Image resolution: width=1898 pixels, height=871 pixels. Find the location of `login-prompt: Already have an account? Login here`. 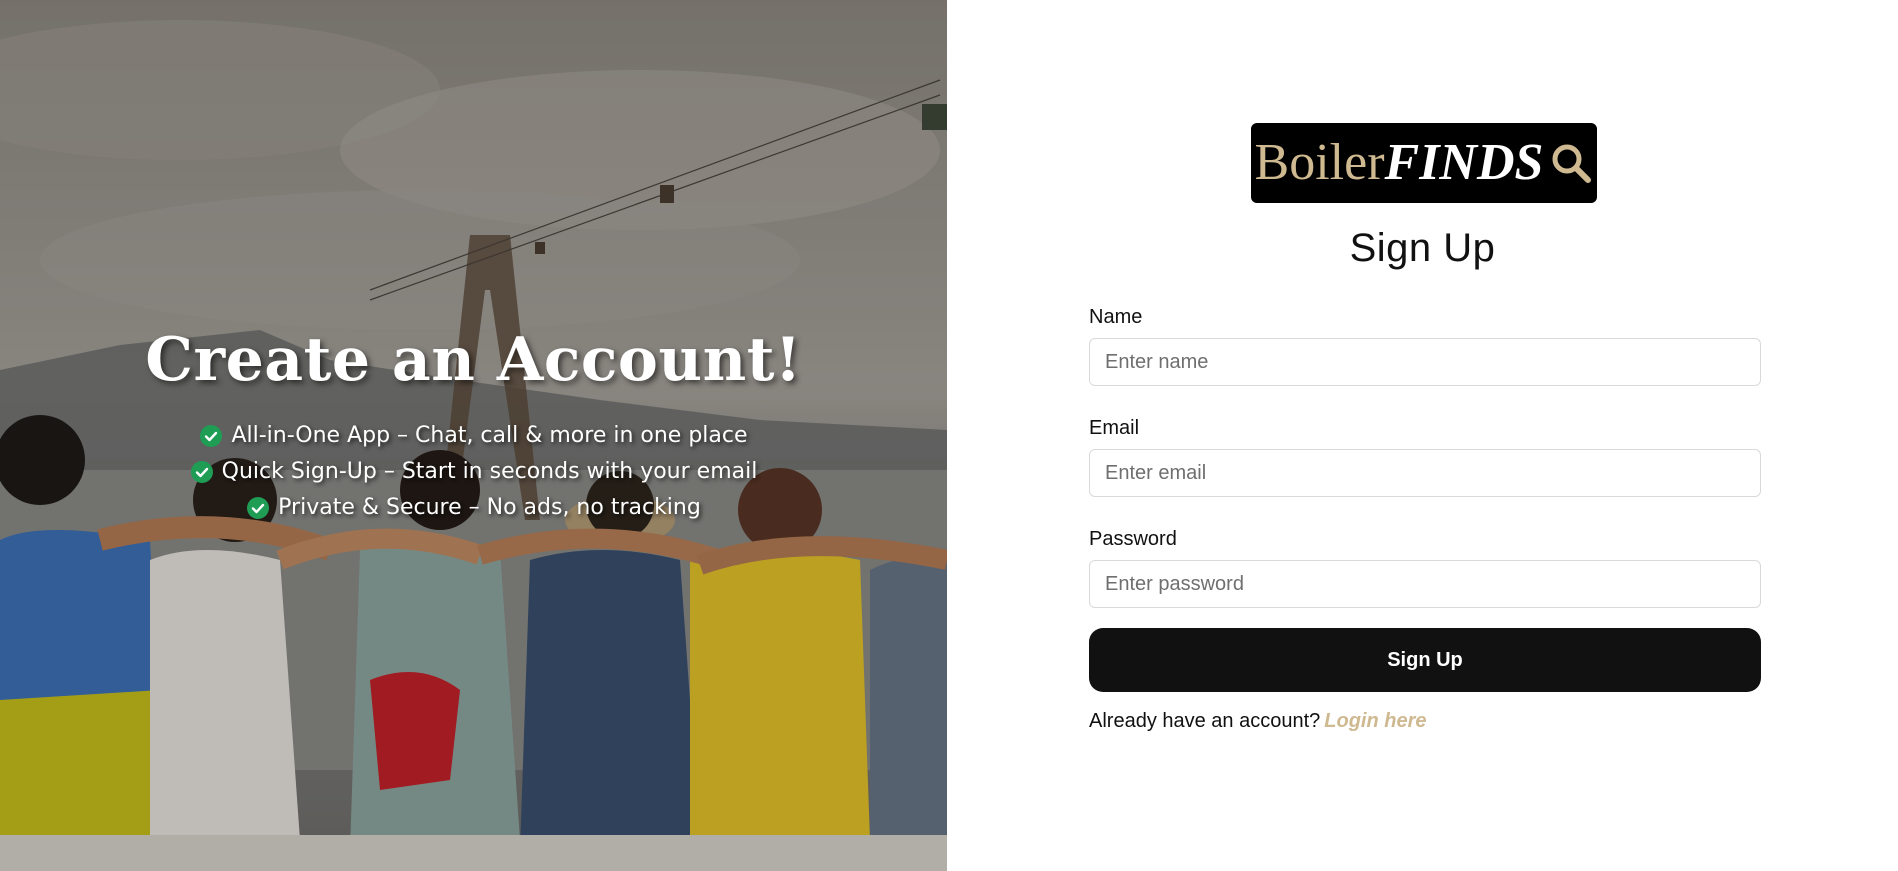

login-prompt: Already have an account? Login here is located at coordinates (1425, 721).